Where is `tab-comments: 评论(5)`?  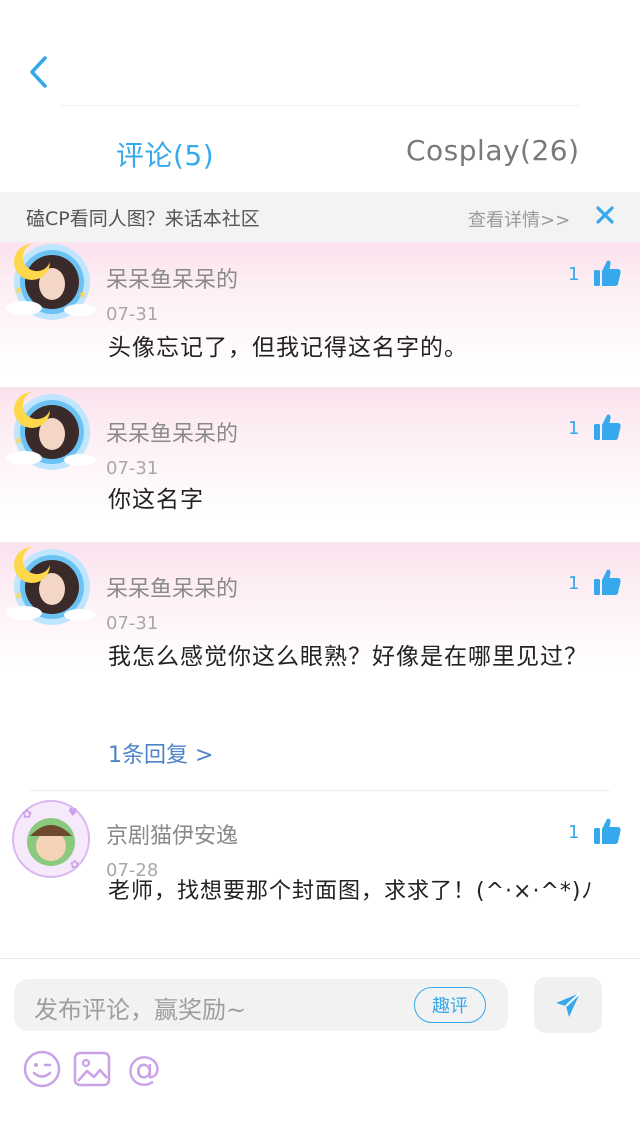 tab-comments: 评论(5) is located at coordinates (165, 154).